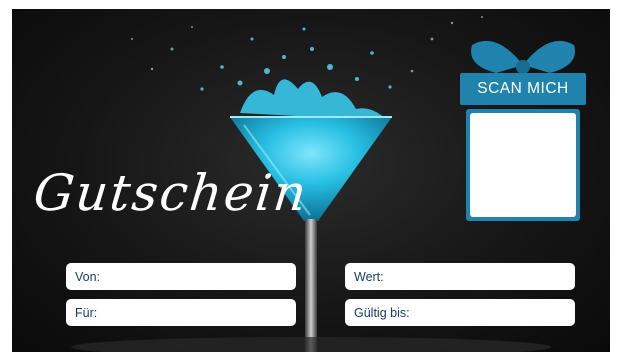 Image resolution: width=617 pixels, height=352 pixels. I want to click on scan-me-label: SCAN MICH, so click(523, 88).